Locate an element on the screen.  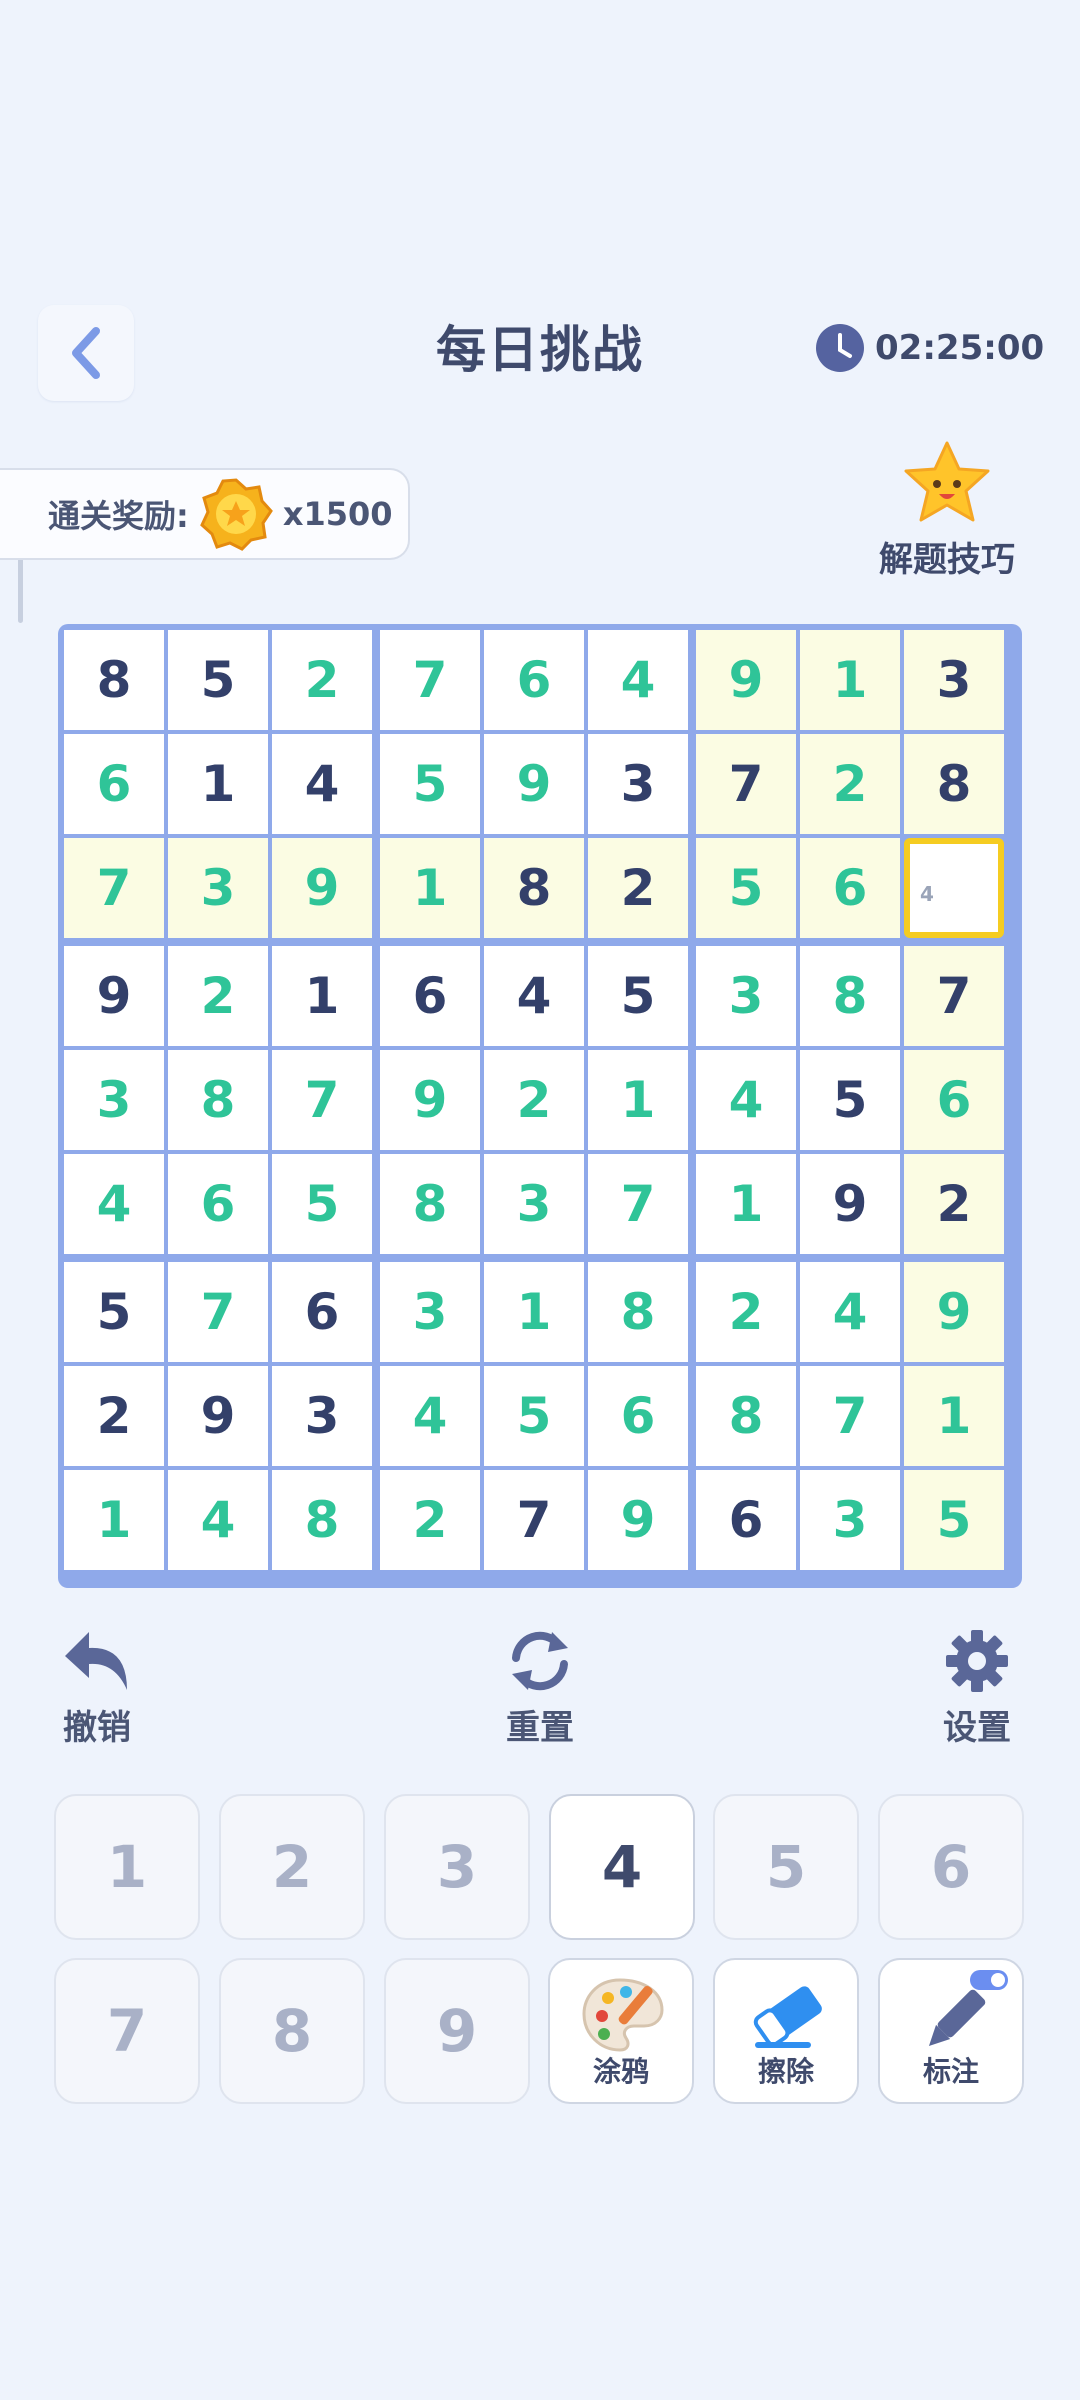
board-cell-r1c4: 7 is located at coordinates (430, 680).